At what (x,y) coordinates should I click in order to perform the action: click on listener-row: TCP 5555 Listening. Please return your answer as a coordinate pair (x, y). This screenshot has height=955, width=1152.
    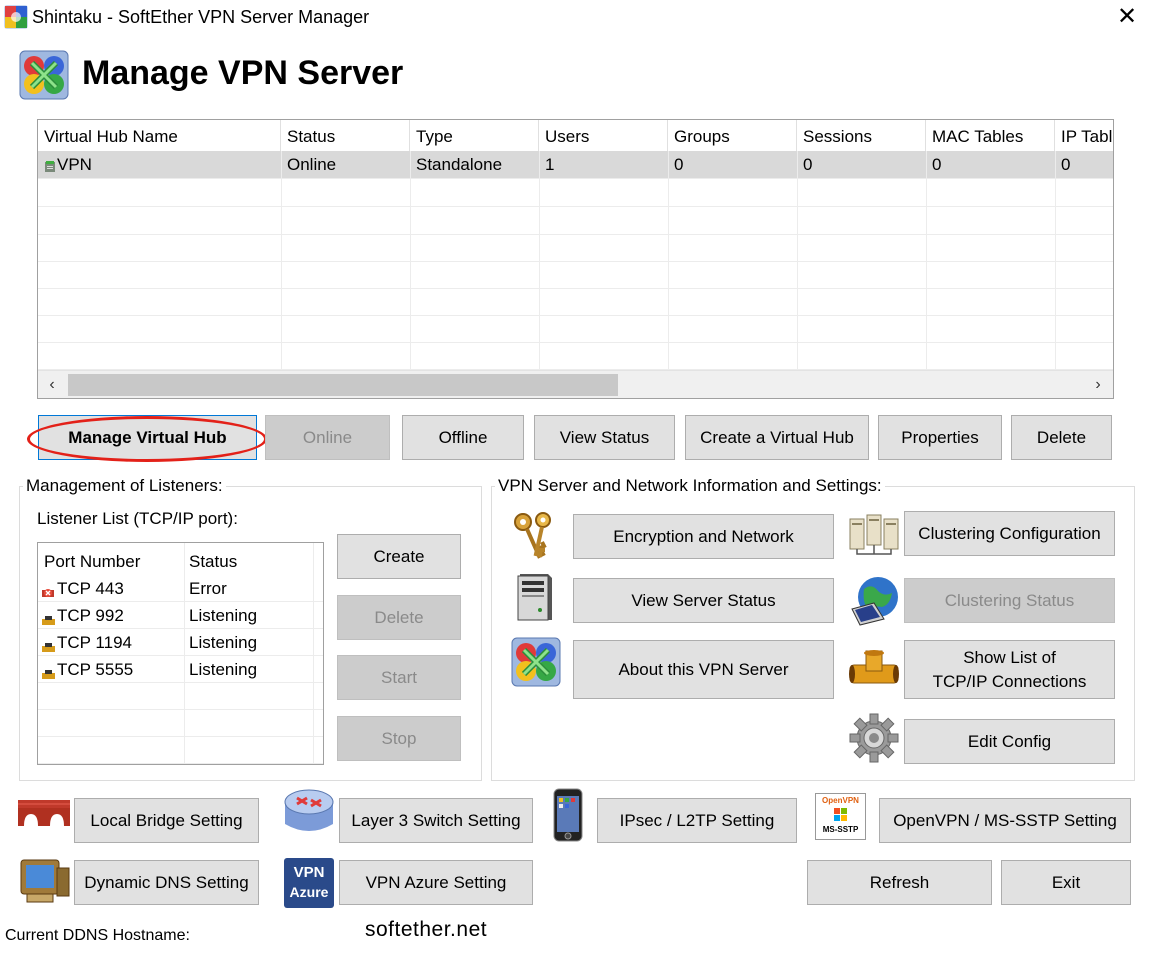
    Looking at the image, I should click on (180, 669).